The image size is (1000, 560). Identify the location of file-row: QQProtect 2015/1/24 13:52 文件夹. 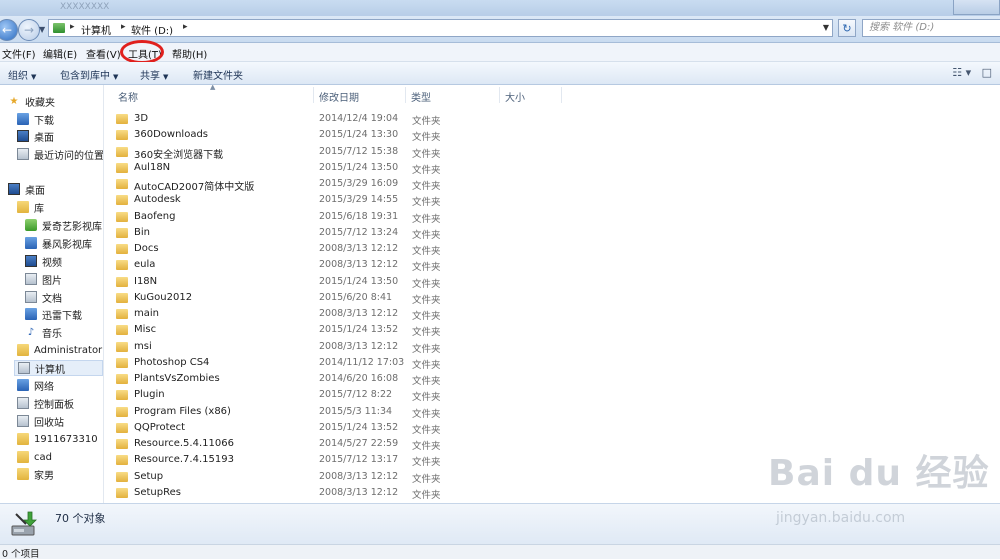
(336, 428).